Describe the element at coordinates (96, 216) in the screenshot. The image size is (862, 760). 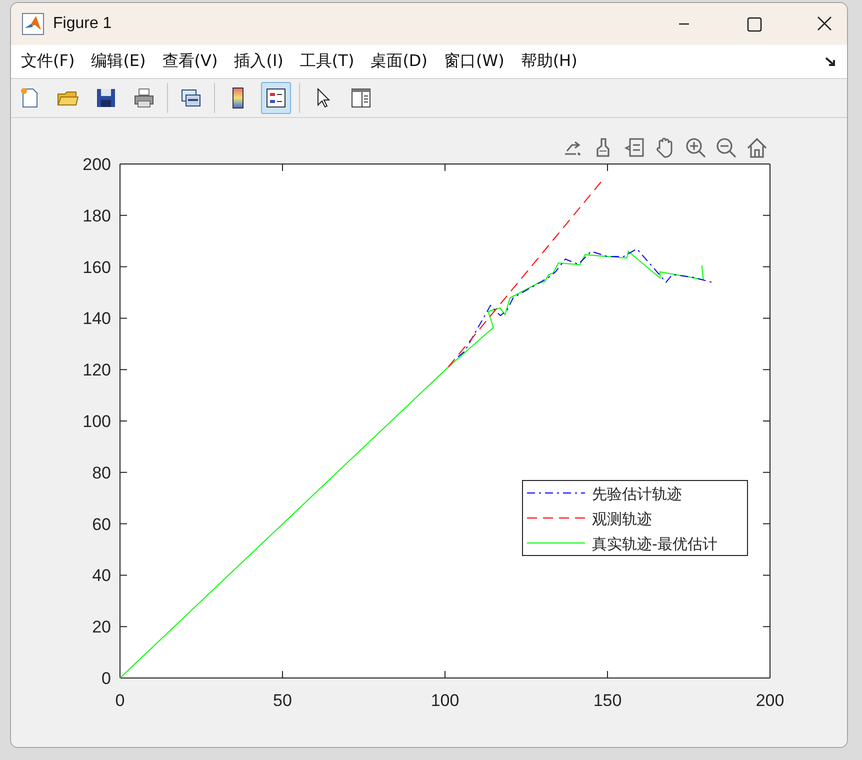
I see `tick-label: 180` at that location.